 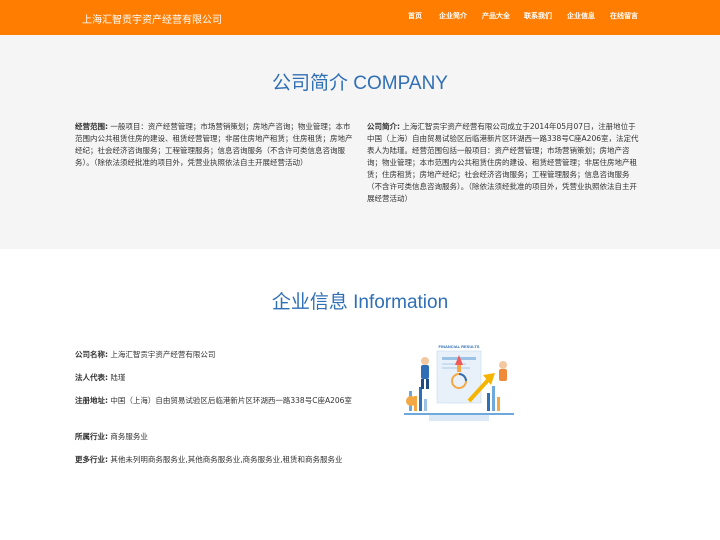 What do you see at coordinates (129, 436) in the screenshot?
I see `info-value: 商务服务业` at bounding box center [129, 436].